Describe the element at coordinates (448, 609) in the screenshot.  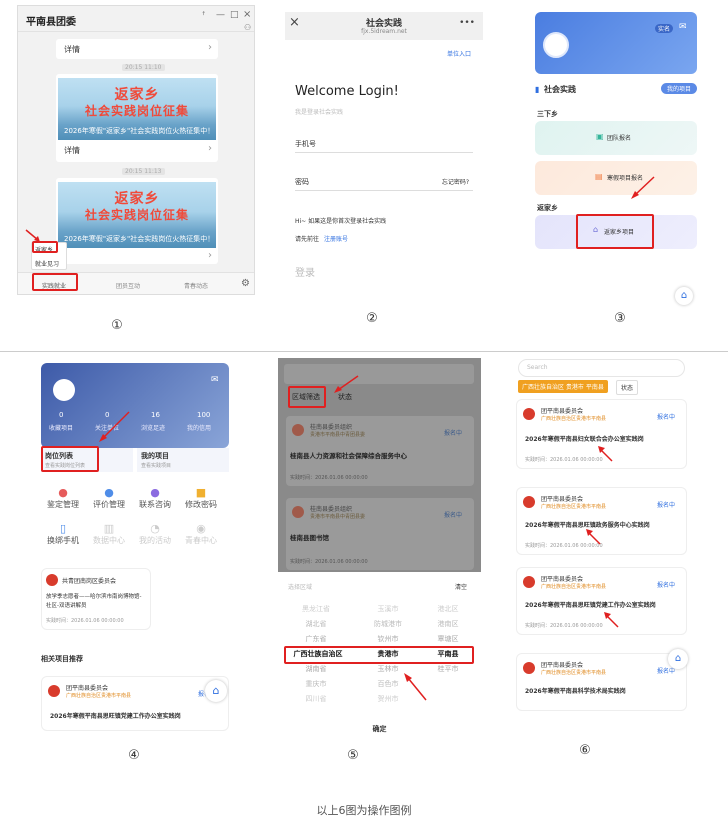
I see `option-county: 港北区` at that location.